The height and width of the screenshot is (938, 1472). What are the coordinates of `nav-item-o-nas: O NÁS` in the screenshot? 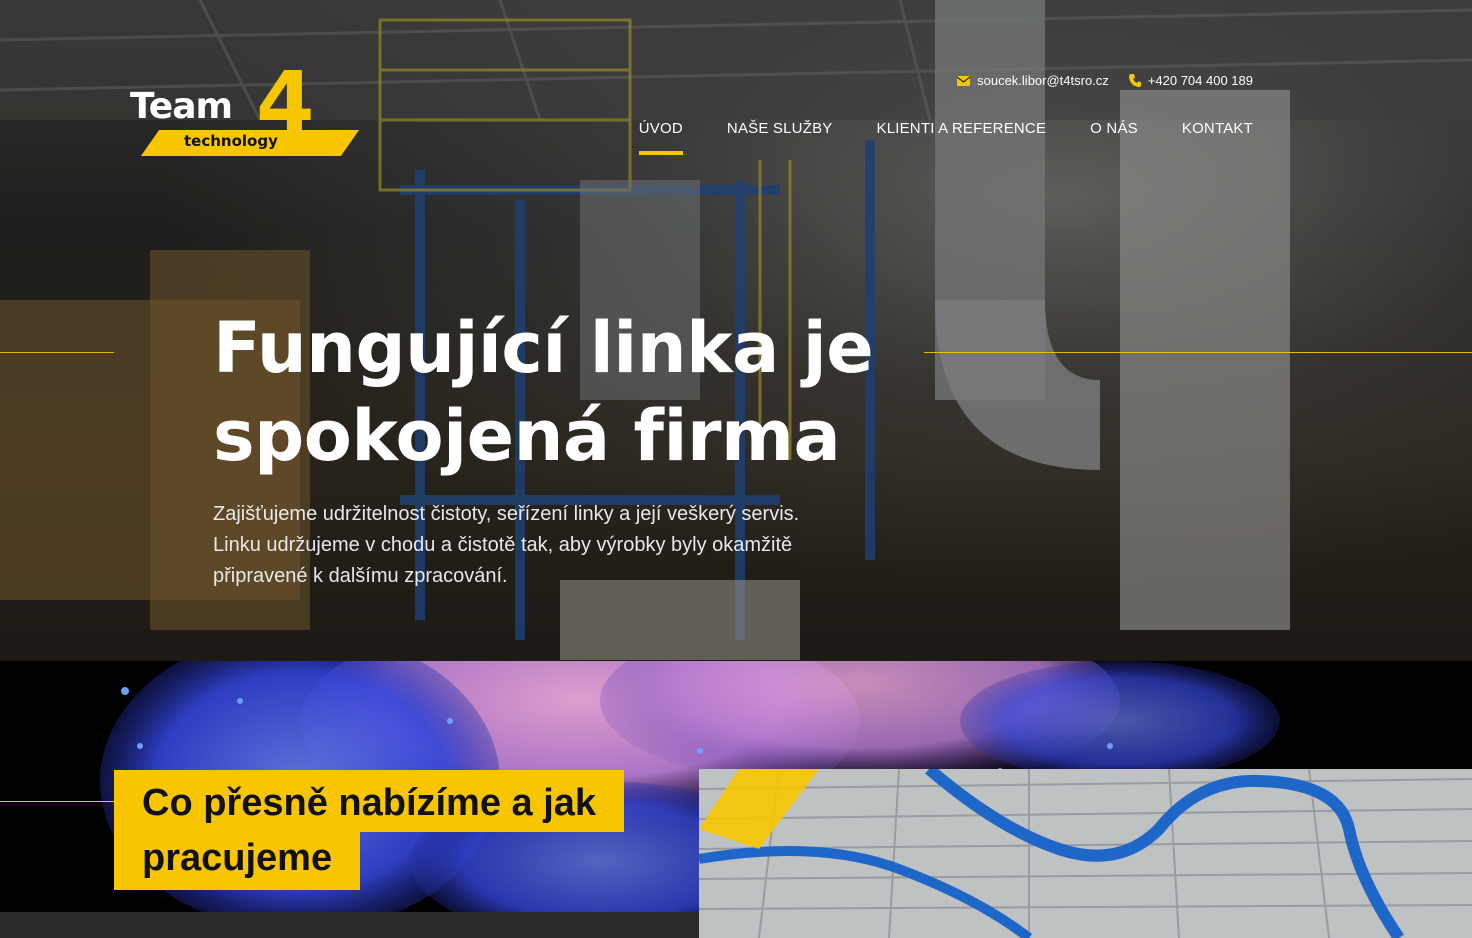 It's located at (1114, 137).